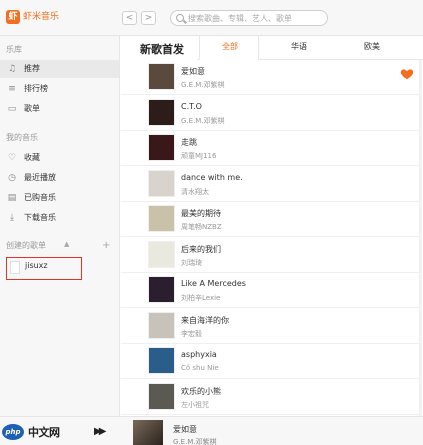 The image size is (423, 445). Describe the element at coordinates (420, 238) in the screenshot. I see `scrollbar` at that location.